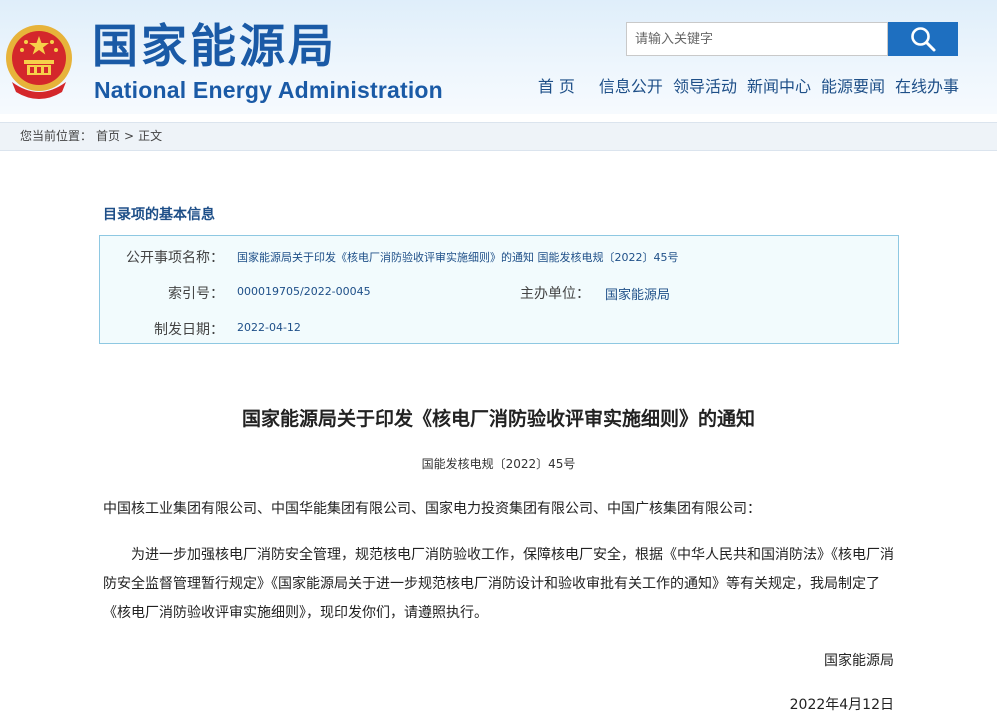  Describe the element at coordinates (555, 294) in the screenshot. I see `org-label: 主办单位：` at that location.